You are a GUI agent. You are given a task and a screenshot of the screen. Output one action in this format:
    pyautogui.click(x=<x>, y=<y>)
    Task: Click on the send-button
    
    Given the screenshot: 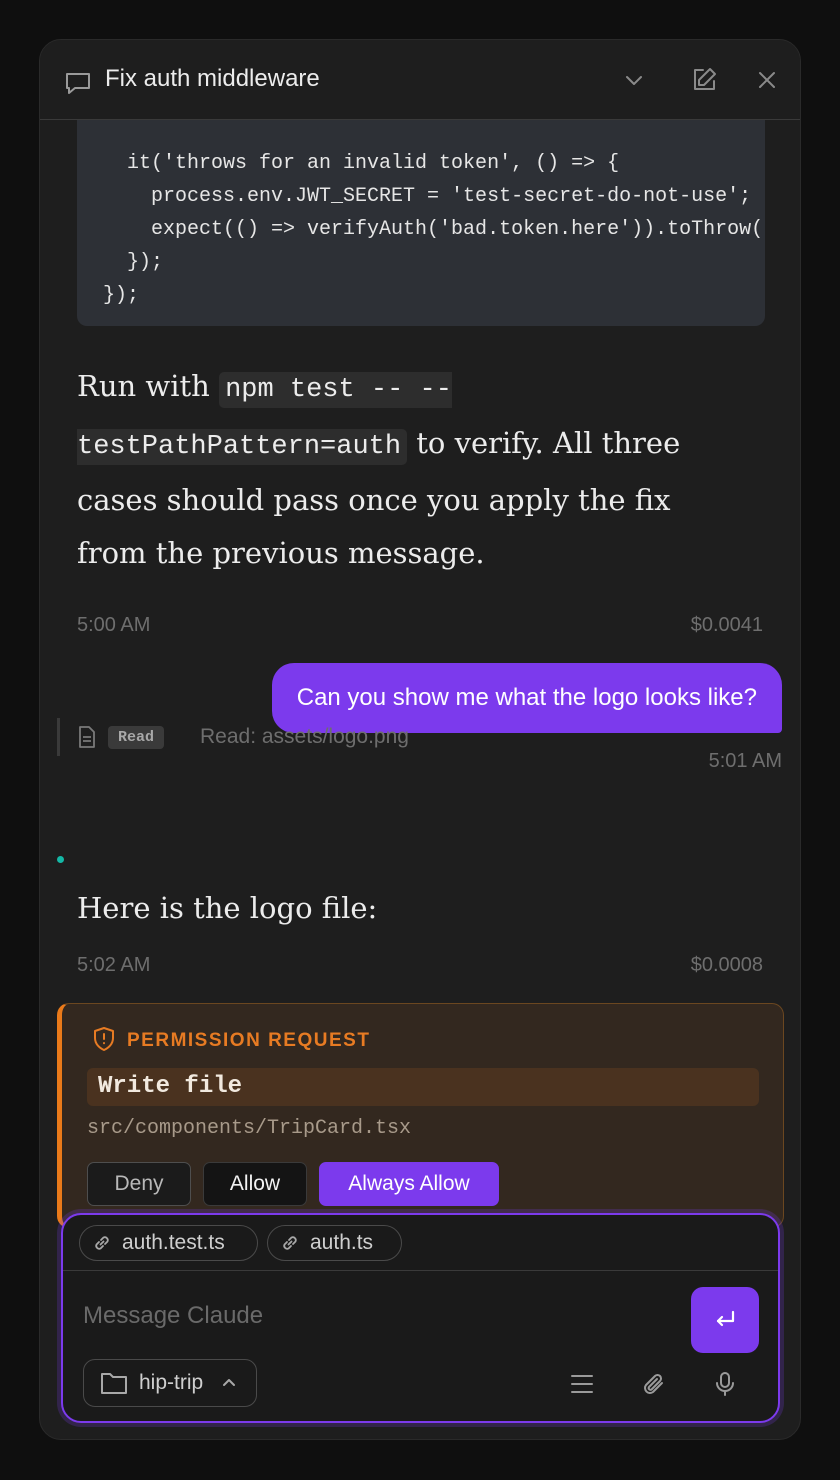 What is the action you would take?
    pyautogui.click(x=725, y=1320)
    